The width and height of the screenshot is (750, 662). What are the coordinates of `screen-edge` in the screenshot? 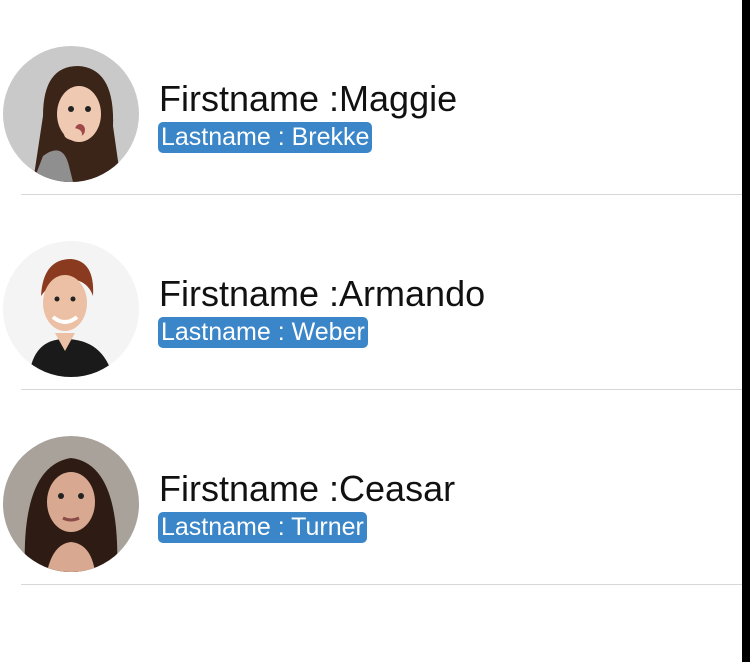 It's located at (746, 331).